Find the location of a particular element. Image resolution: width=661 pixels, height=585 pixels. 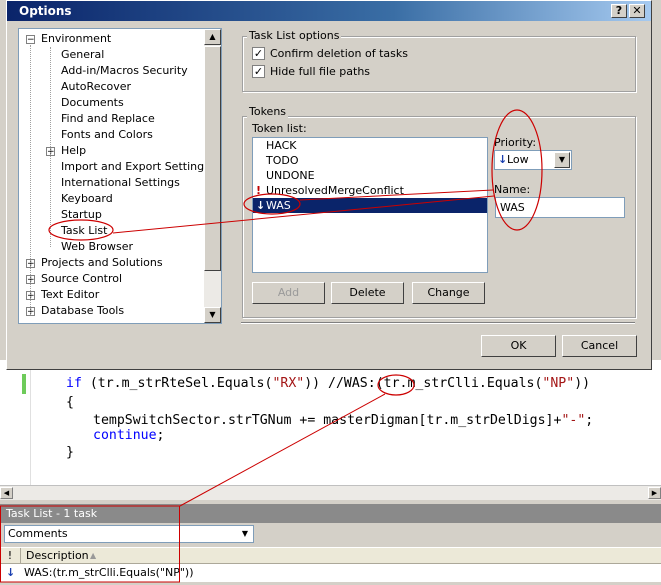

close-button: ✕ is located at coordinates (637, 11).